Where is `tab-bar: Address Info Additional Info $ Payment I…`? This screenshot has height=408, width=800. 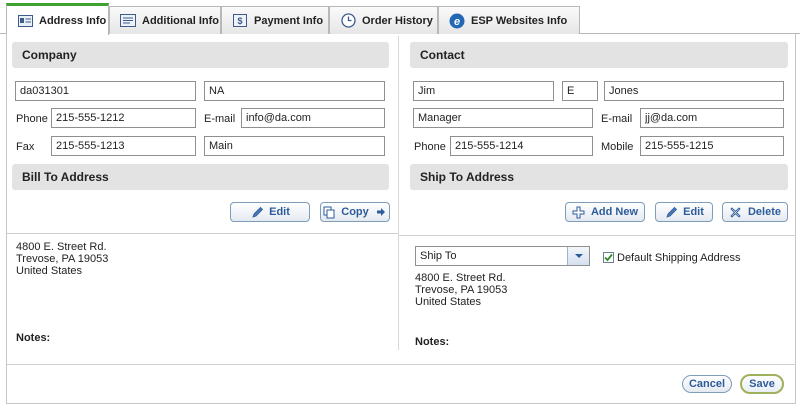
tab-bar: Address Info Additional Info $ Payment I… is located at coordinates (400, 17).